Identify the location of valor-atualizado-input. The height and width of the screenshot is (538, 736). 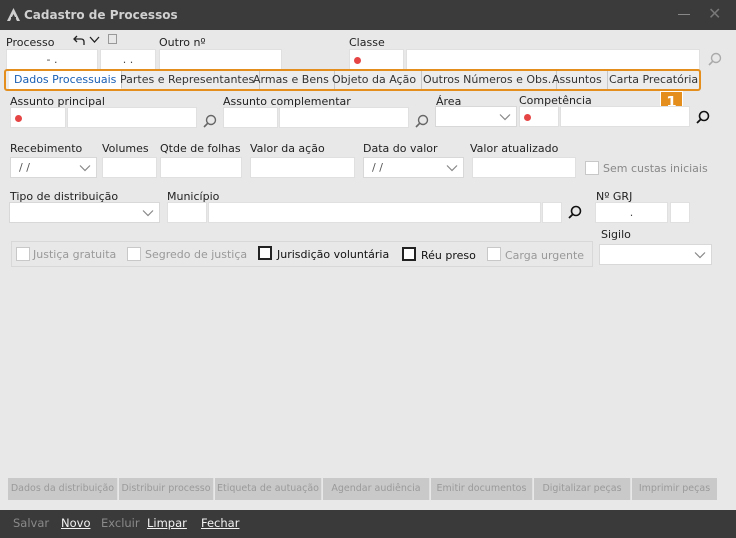
(524, 167).